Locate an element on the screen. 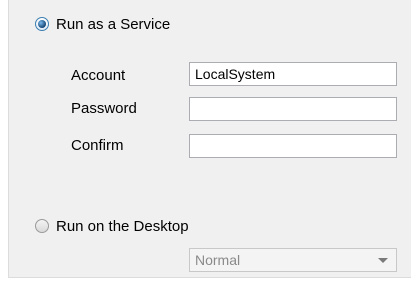 Image resolution: width=411 pixels, height=283 pixels. window-mode-value: Normal is located at coordinates (218, 260).